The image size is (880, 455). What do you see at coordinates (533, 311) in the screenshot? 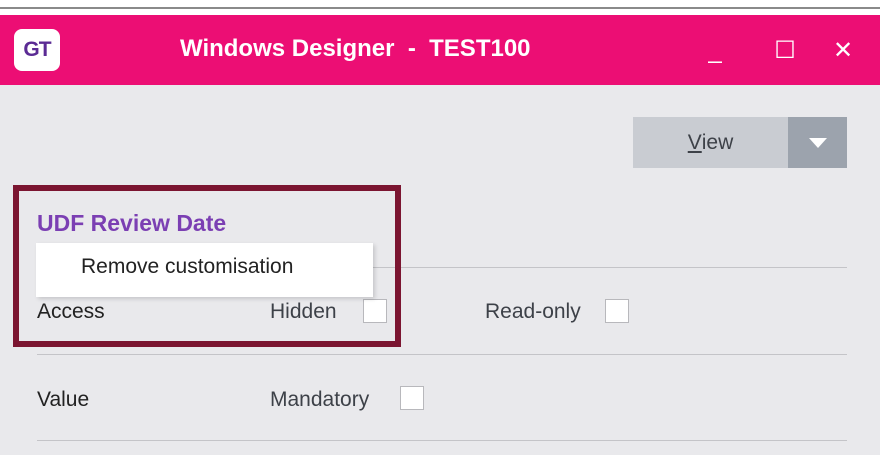
I see `read-only-label: Read-only` at bounding box center [533, 311].